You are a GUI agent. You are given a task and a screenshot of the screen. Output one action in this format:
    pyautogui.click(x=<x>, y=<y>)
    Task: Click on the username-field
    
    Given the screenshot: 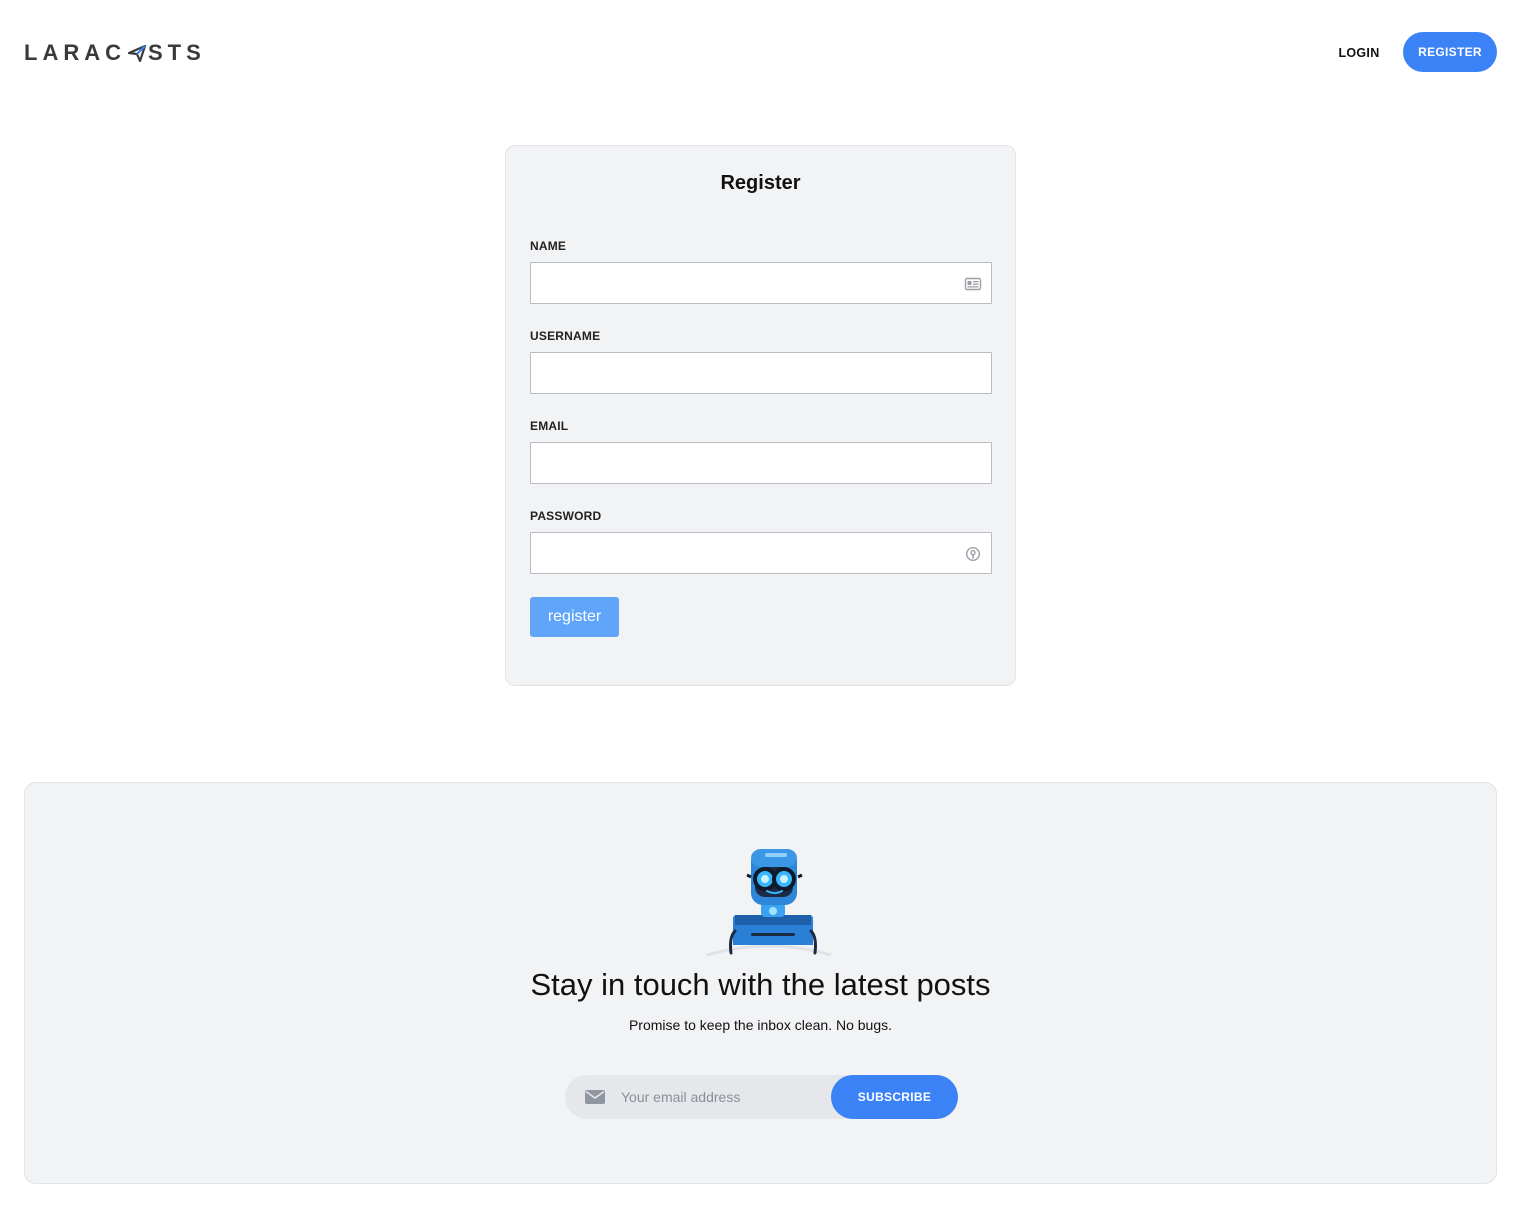 What is the action you would take?
    pyautogui.click(x=761, y=373)
    